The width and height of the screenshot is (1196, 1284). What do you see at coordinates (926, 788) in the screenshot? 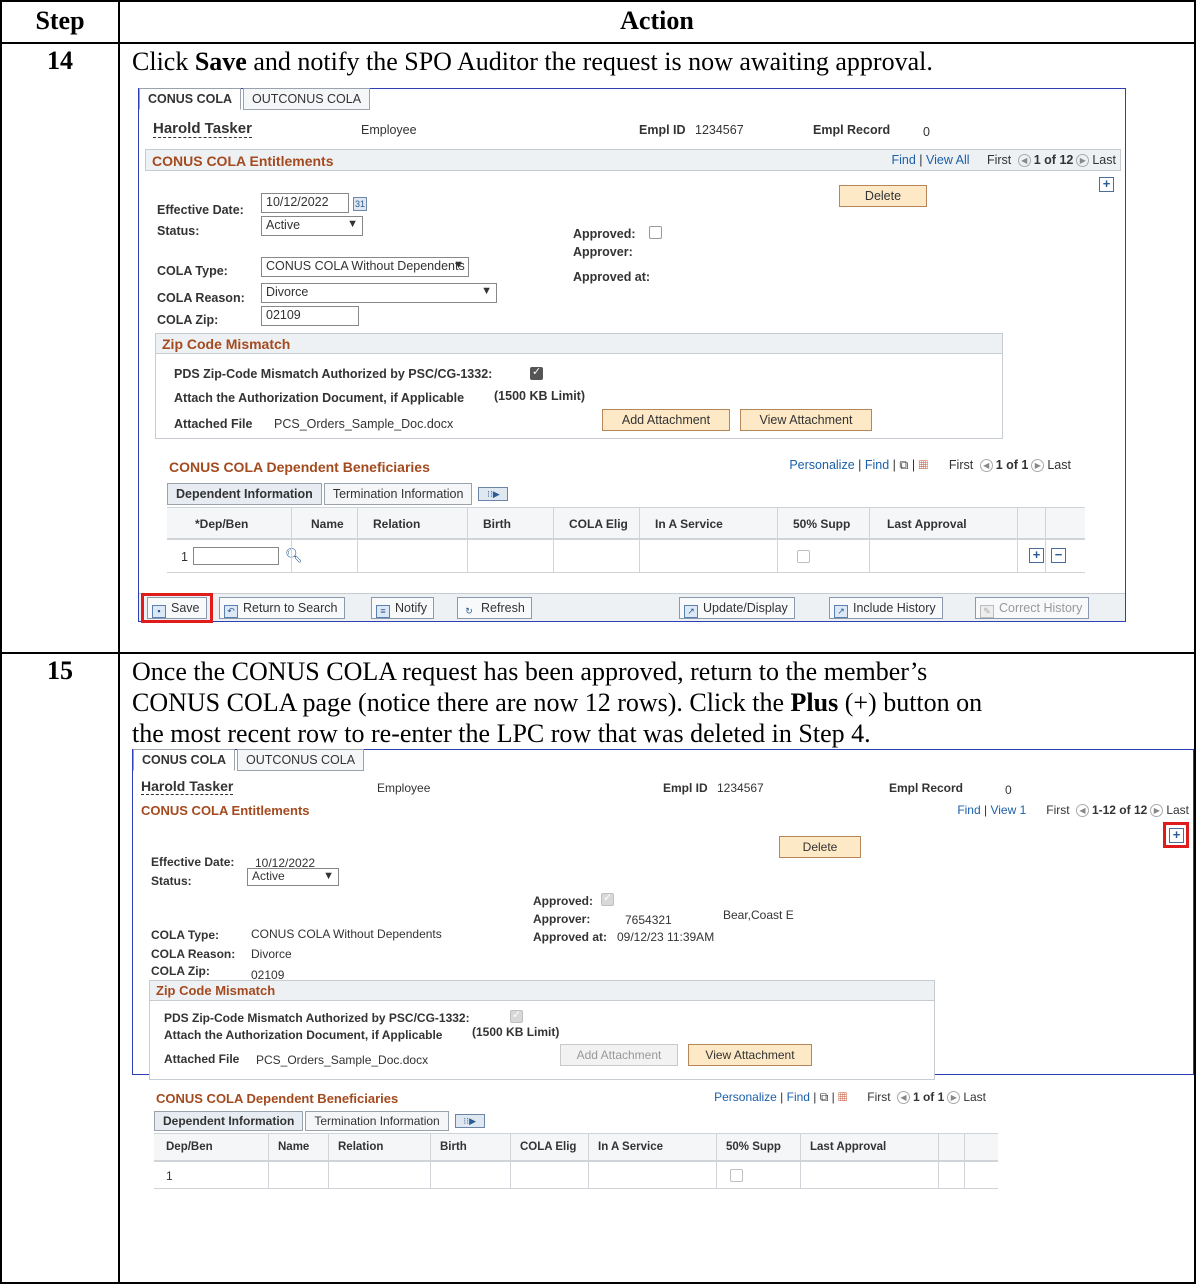
I see `empl-record-label: Empl Record` at bounding box center [926, 788].